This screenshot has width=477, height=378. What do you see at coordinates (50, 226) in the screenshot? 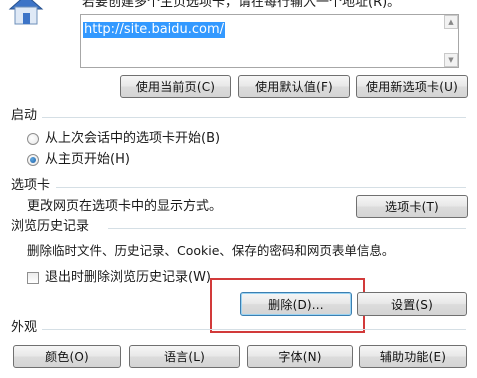
I see `history-title: 浏览历史记录` at bounding box center [50, 226].